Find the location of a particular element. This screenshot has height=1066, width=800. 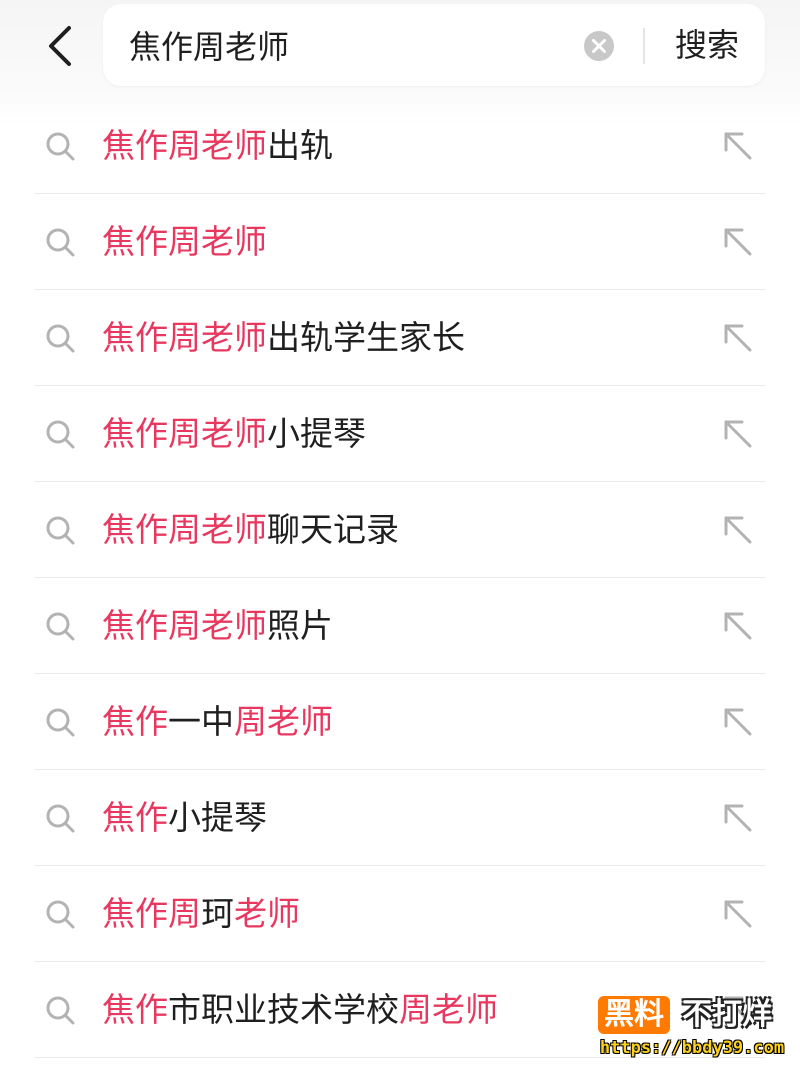

suggestion-text-part: 聊天记录 is located at coordinates (333, 529).